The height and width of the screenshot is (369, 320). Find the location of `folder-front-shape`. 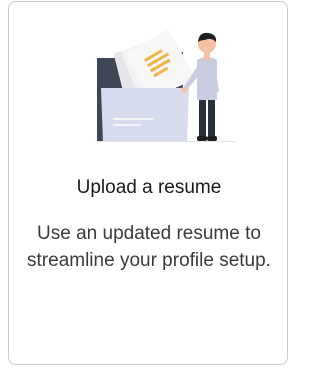

folder-front-shape is located at coordinates (145, 115).